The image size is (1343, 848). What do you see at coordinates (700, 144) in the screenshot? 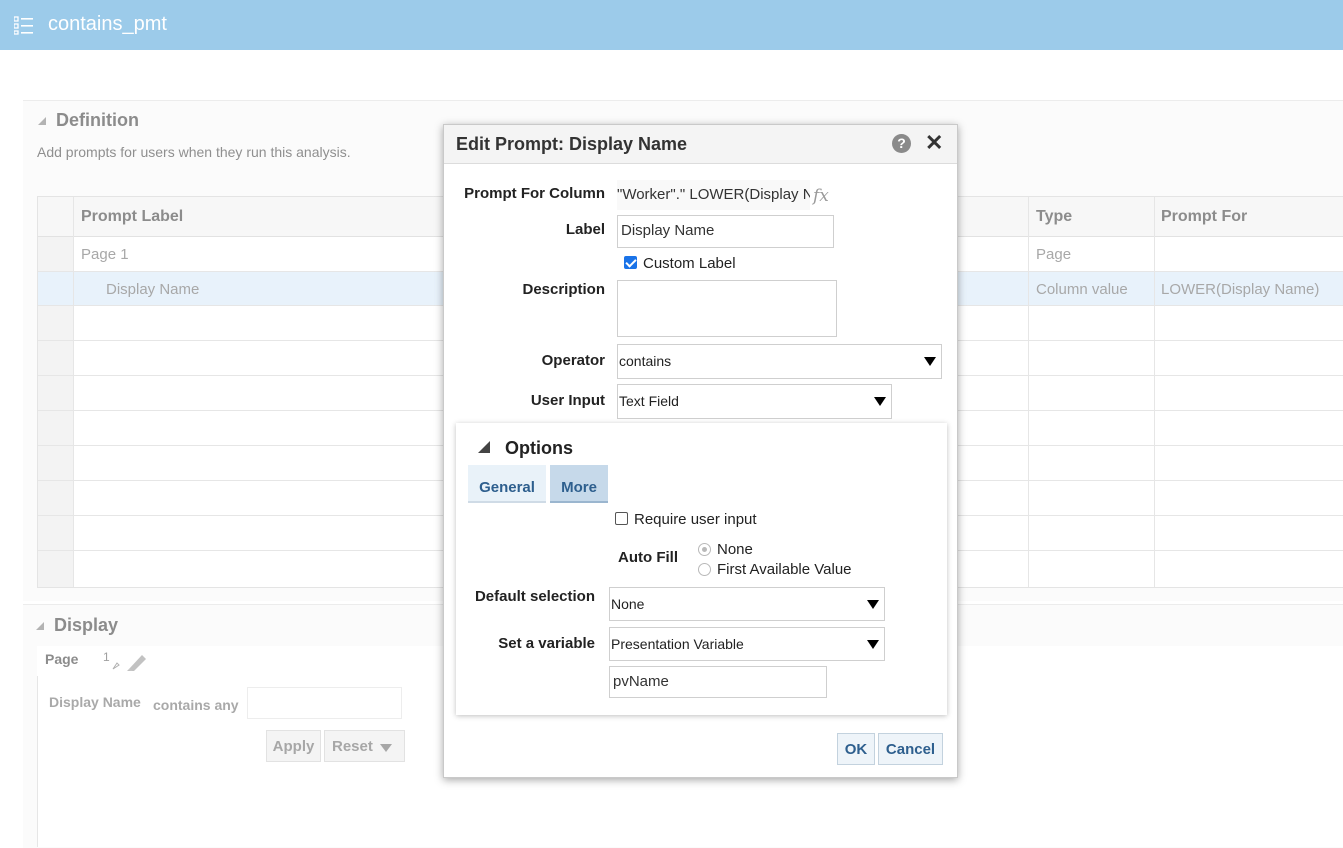
I see `dialog-header: Edit Prompt: Display Name ? ✕` at bounding box center [700, 144].